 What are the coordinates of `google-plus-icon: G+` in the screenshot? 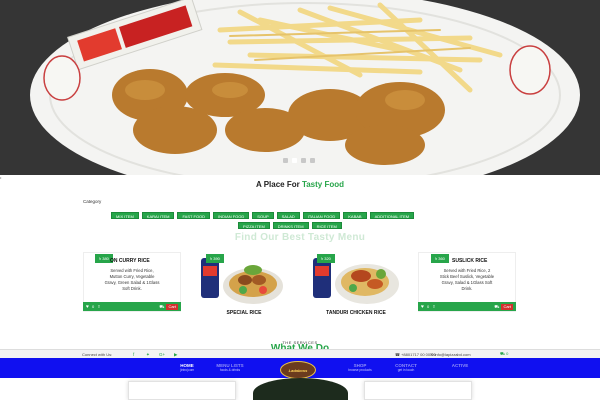 It's located at (162, 354).